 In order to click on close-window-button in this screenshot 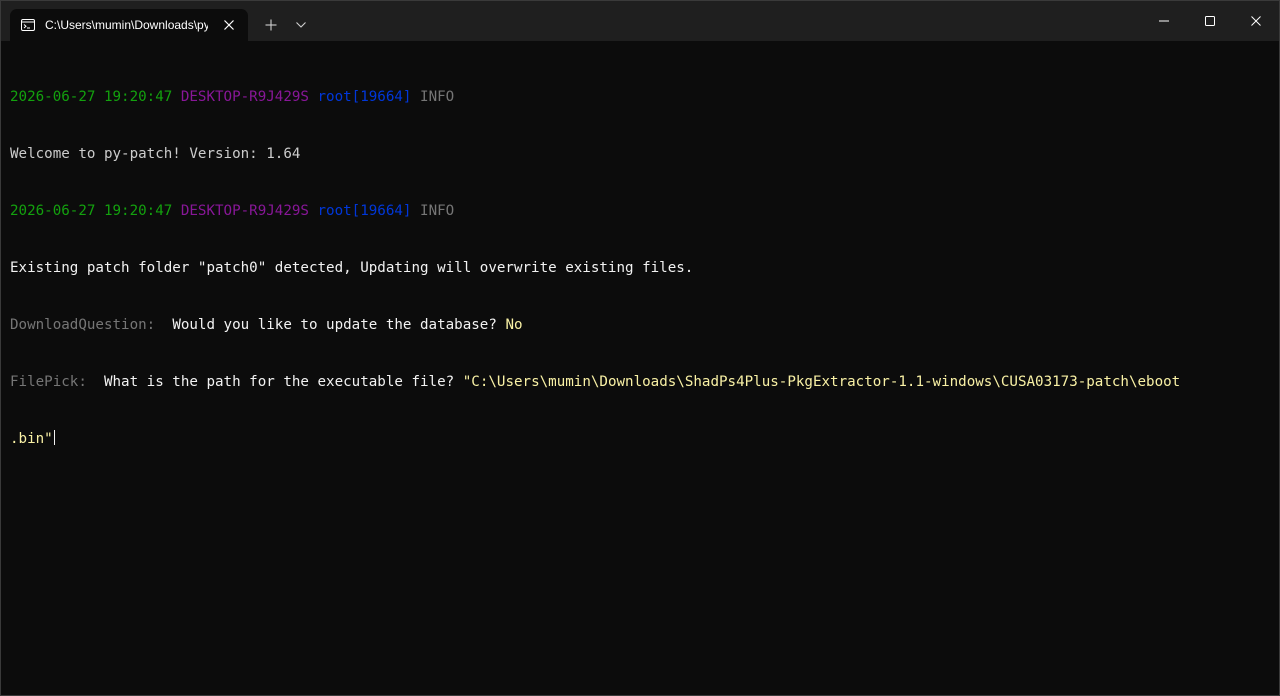, I will do `click(1256, 21)`.